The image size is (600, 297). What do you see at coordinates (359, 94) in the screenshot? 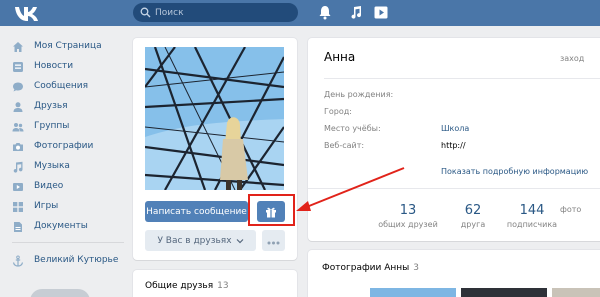
I see `birthday-label: День рождения:` at bounding box center [359, 94].